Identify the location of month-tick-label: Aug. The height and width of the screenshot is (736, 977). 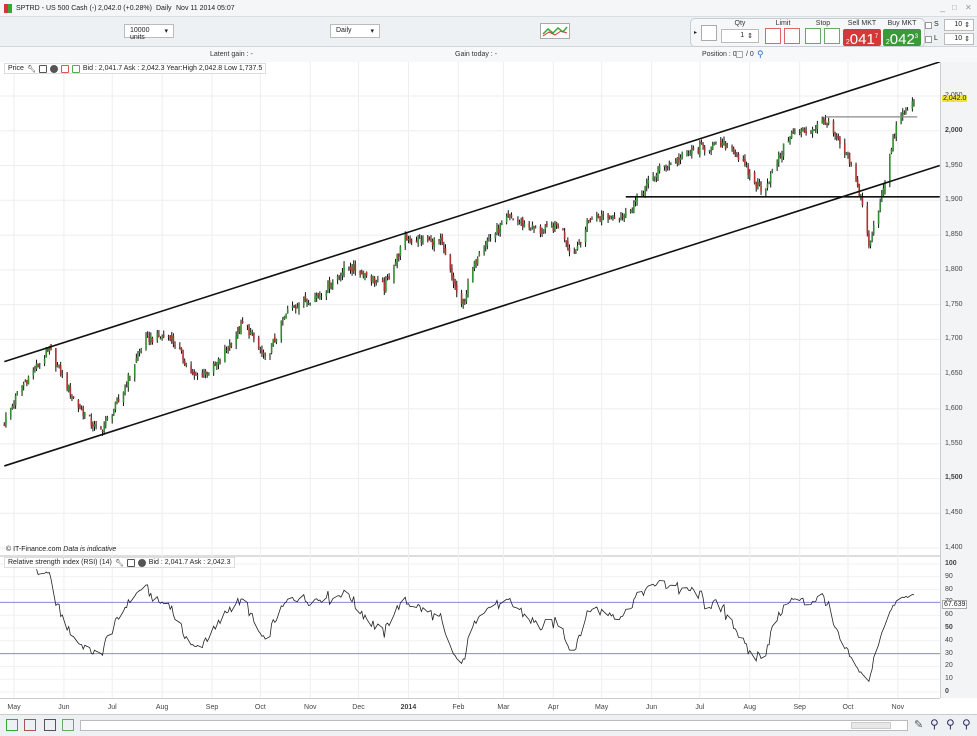
(749, 707).